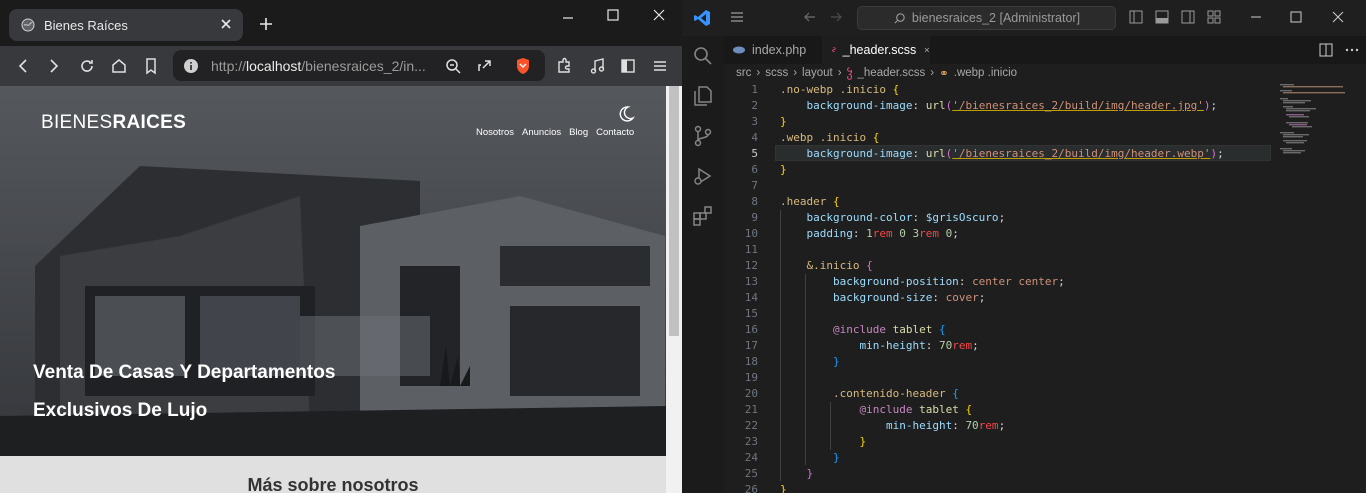  What do you see at coordinates (935, 105) in the screenshot?
I see `code-token: url` at bounding box center [935, 105].